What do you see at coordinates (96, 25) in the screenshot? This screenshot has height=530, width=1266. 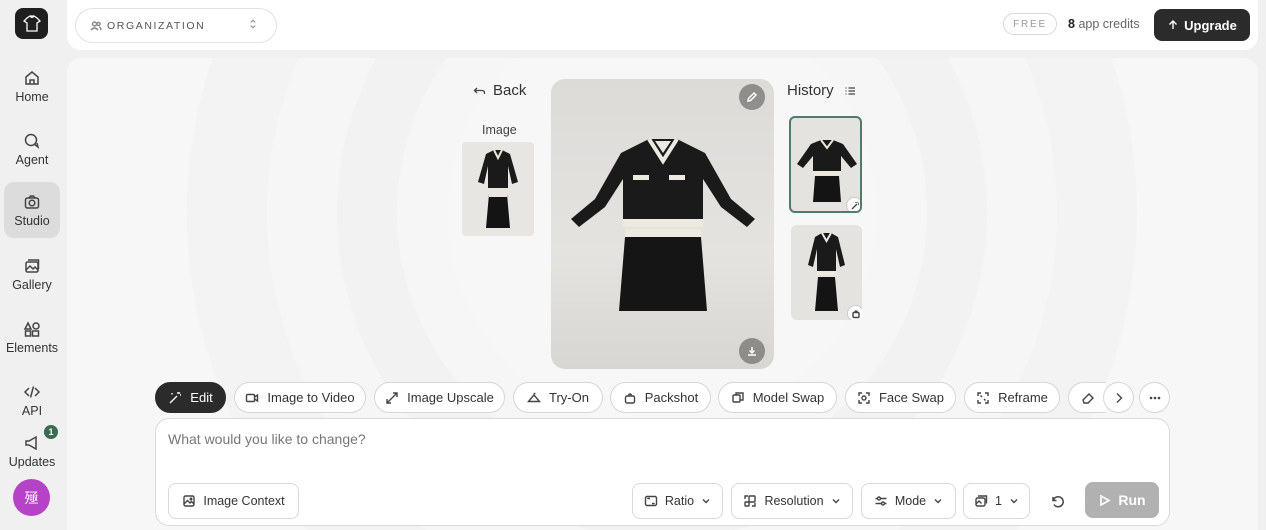 I see `users-icon` at bounding box center [96, 25].